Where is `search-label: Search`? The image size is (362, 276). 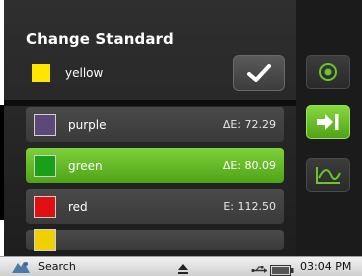
search-label: Search is located at coordinates (57, 266).